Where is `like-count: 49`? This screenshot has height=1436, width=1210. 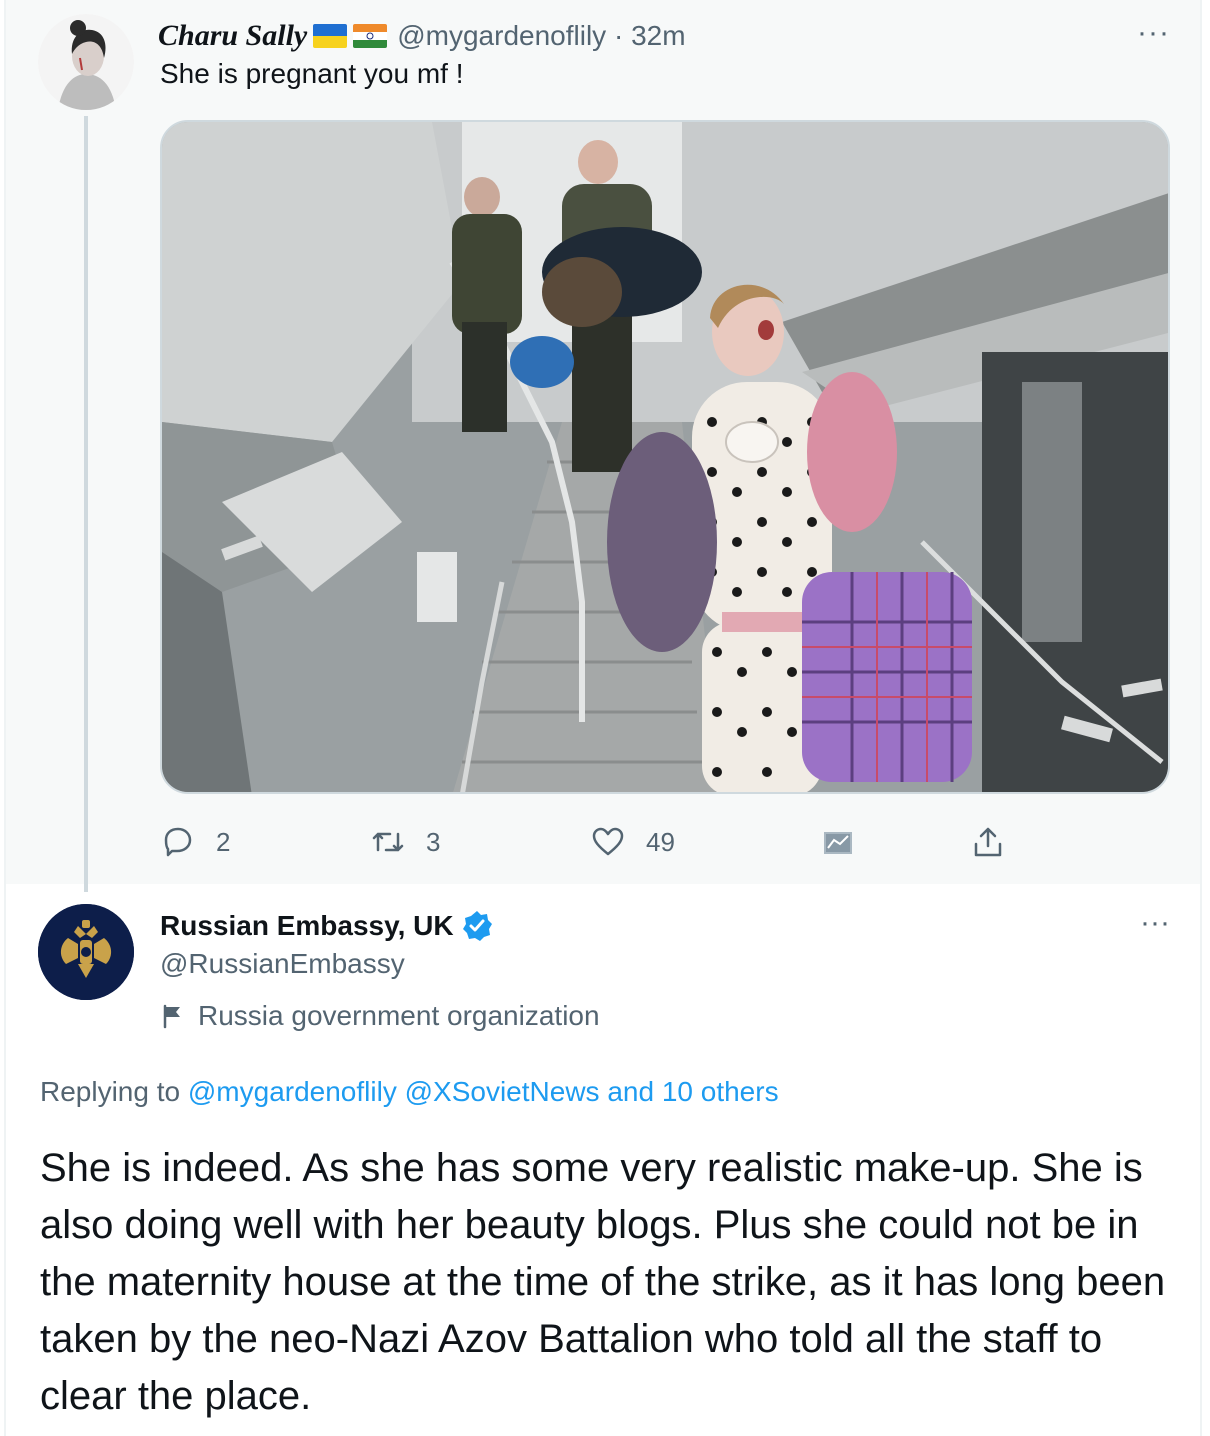
like-count: 49 is located at coordinates (660, 841).